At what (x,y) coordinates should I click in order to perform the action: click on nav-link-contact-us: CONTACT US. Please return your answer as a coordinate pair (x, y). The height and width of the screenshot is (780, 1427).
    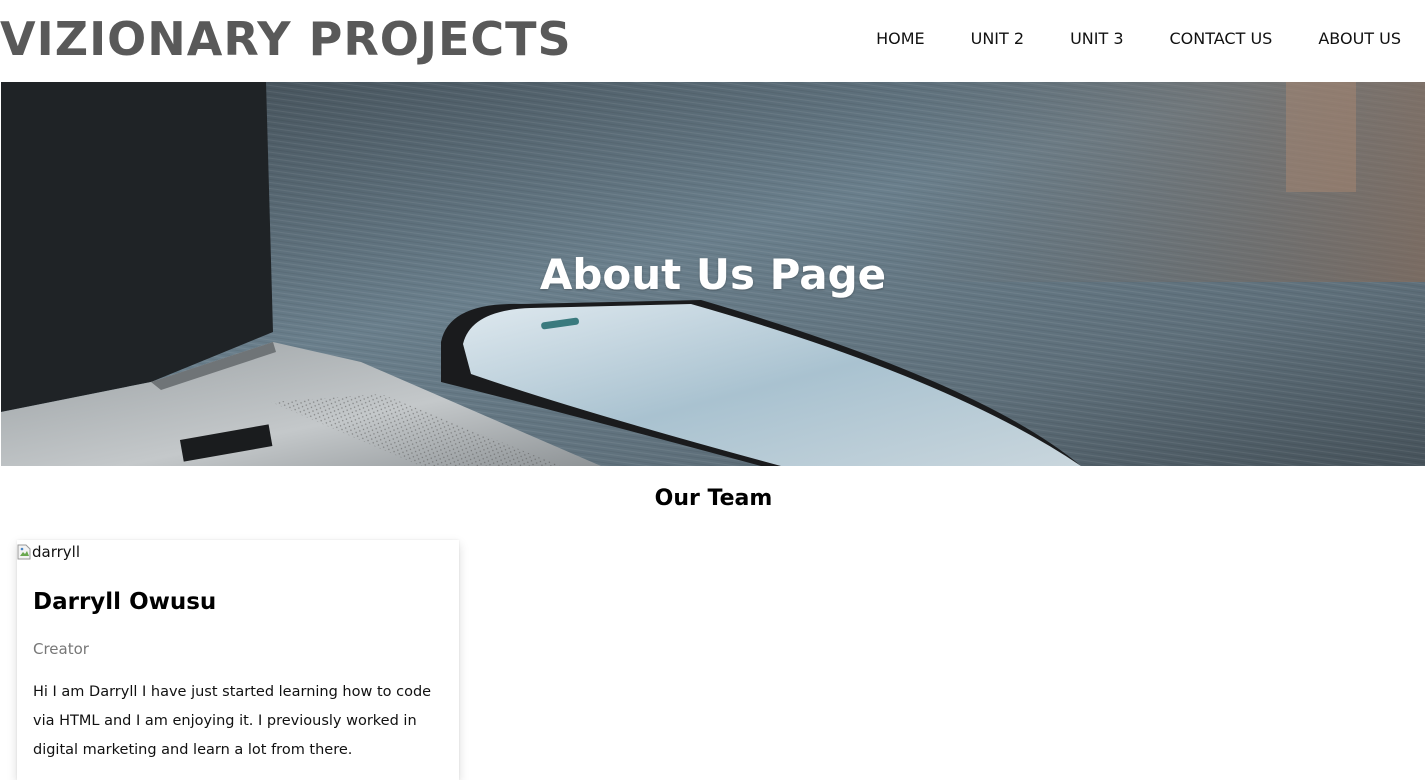
    Looking at the image, I should click on (1221, 39).